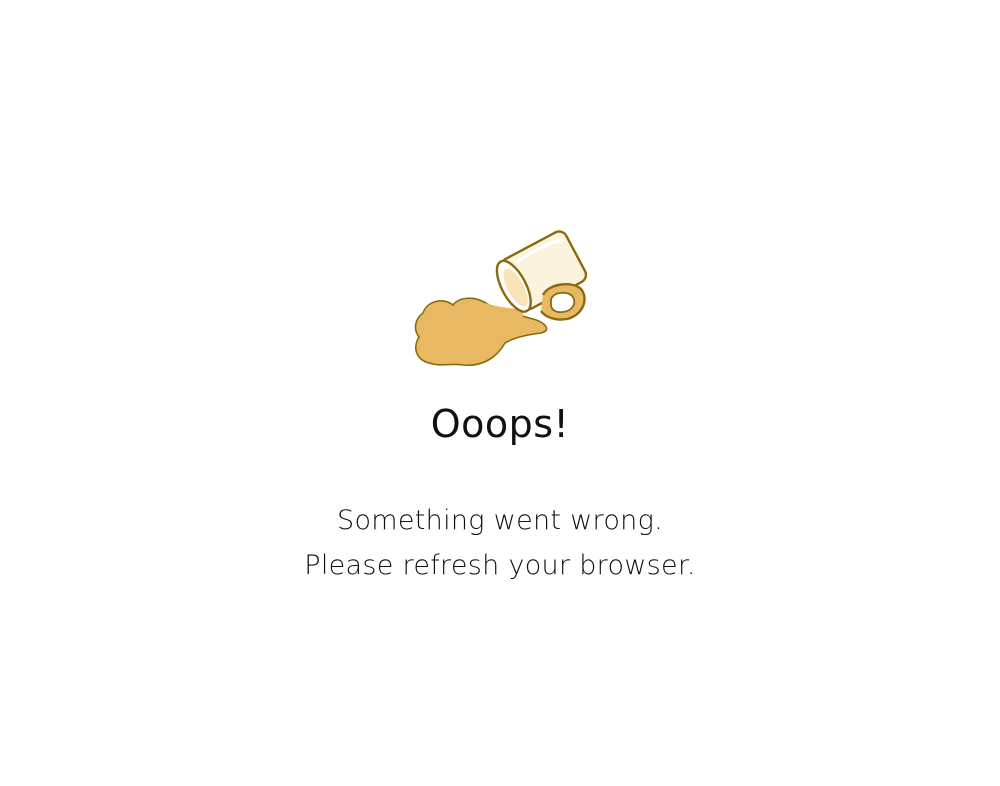 The width and height of the screenshot is (1000, 786). I want to click on spilled-coffee-cup-icon, so click(500, 300).